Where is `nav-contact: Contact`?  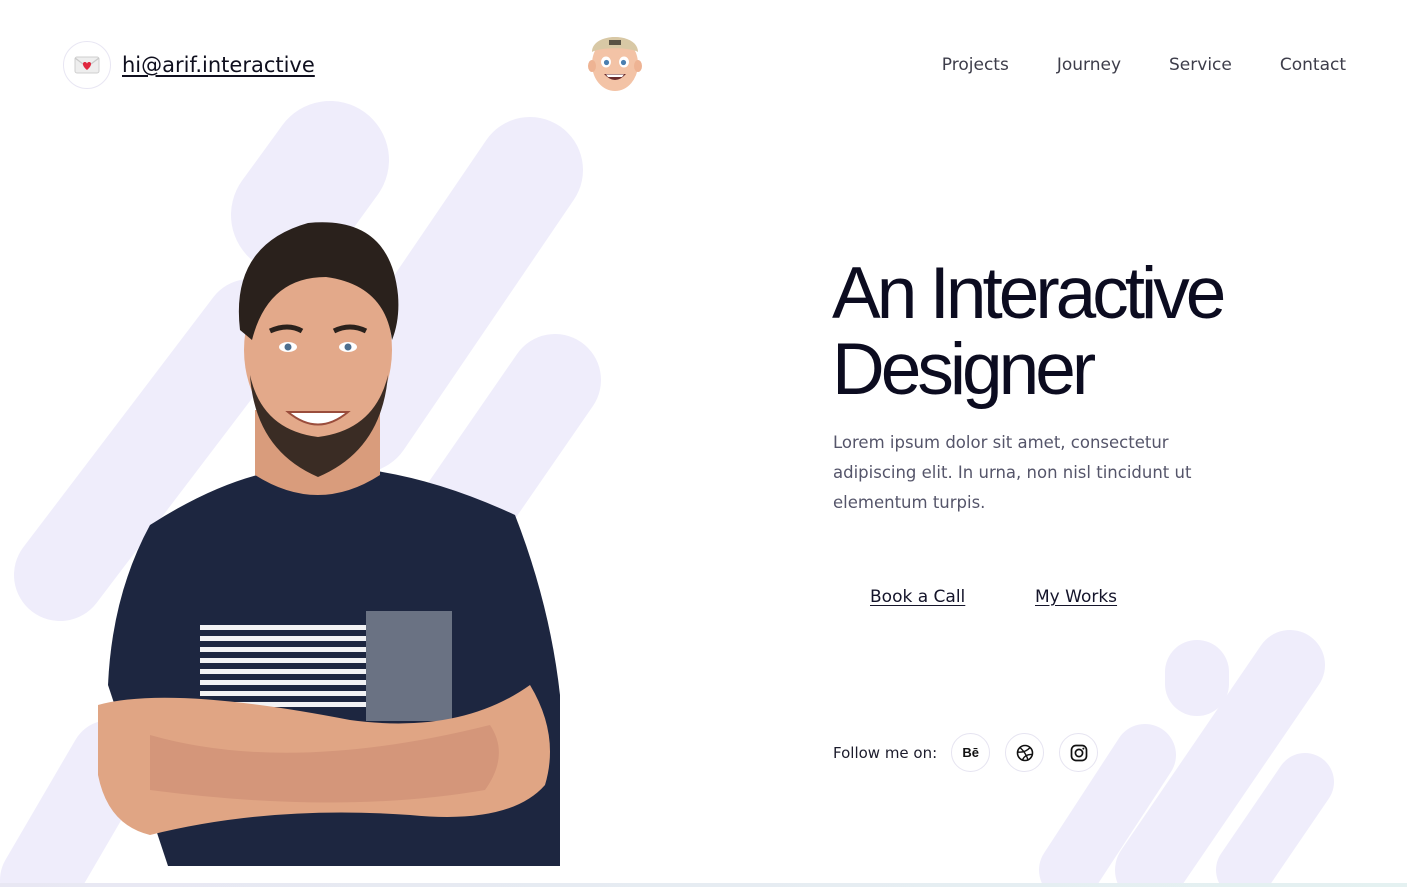
nav-contact: Contact is located at coordinates (1313, 65).